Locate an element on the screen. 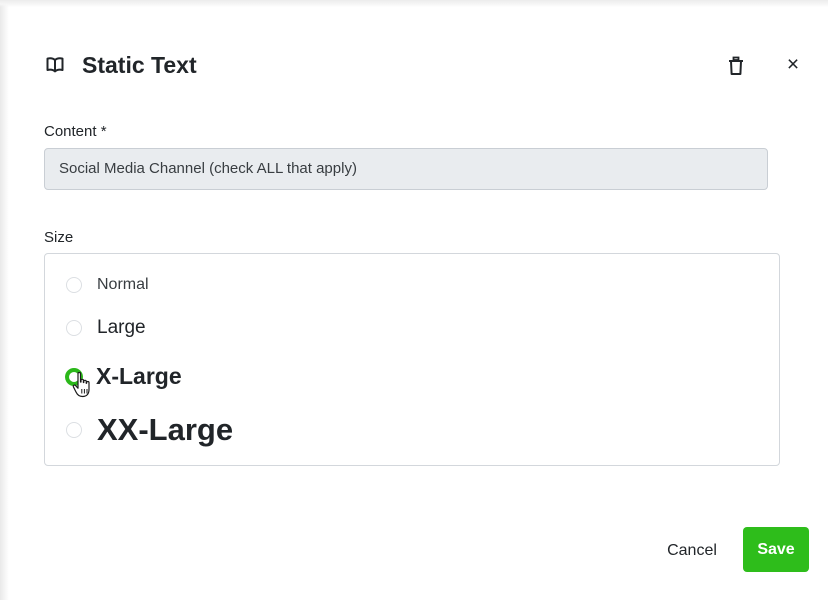  delete-button is located at coordinates (736, 66).